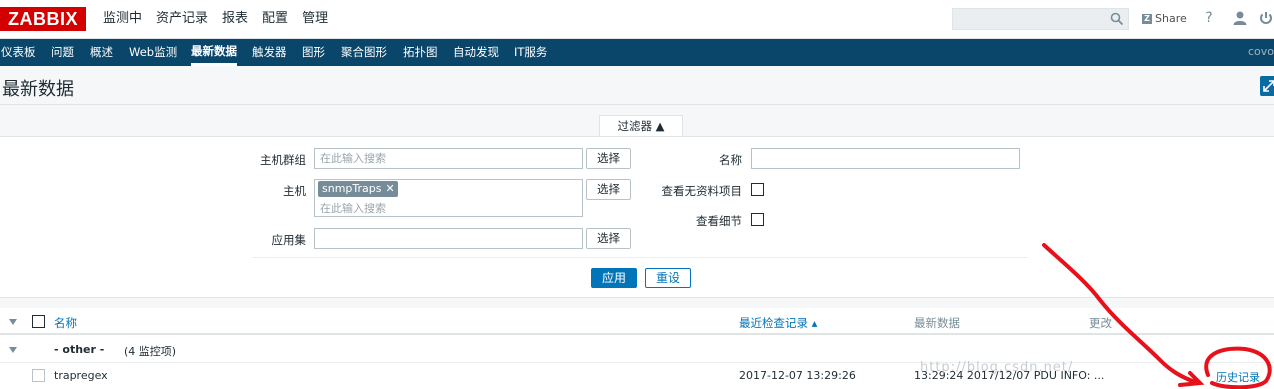  I want to click on tab-triggers: 触发器, so click(269, 52).